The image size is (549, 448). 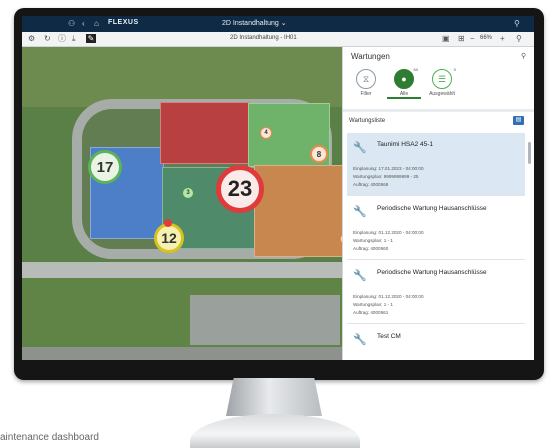 I want to click on filter-selected-label: Ausgewählt, so click(x=442, y=94).